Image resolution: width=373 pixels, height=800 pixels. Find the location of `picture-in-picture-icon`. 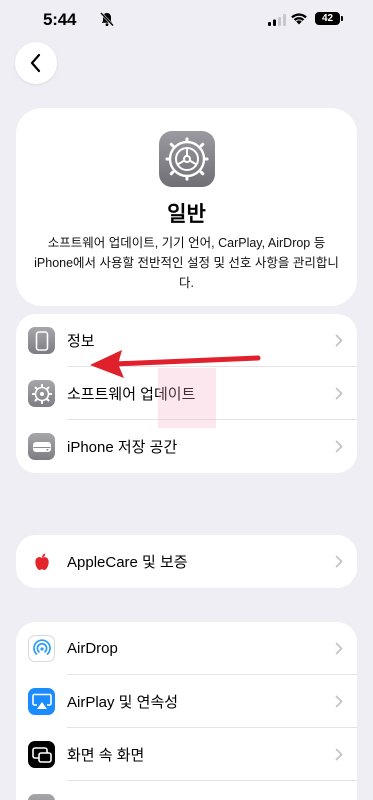

picture-in-picture-icon is located at coordinates (41, 754).